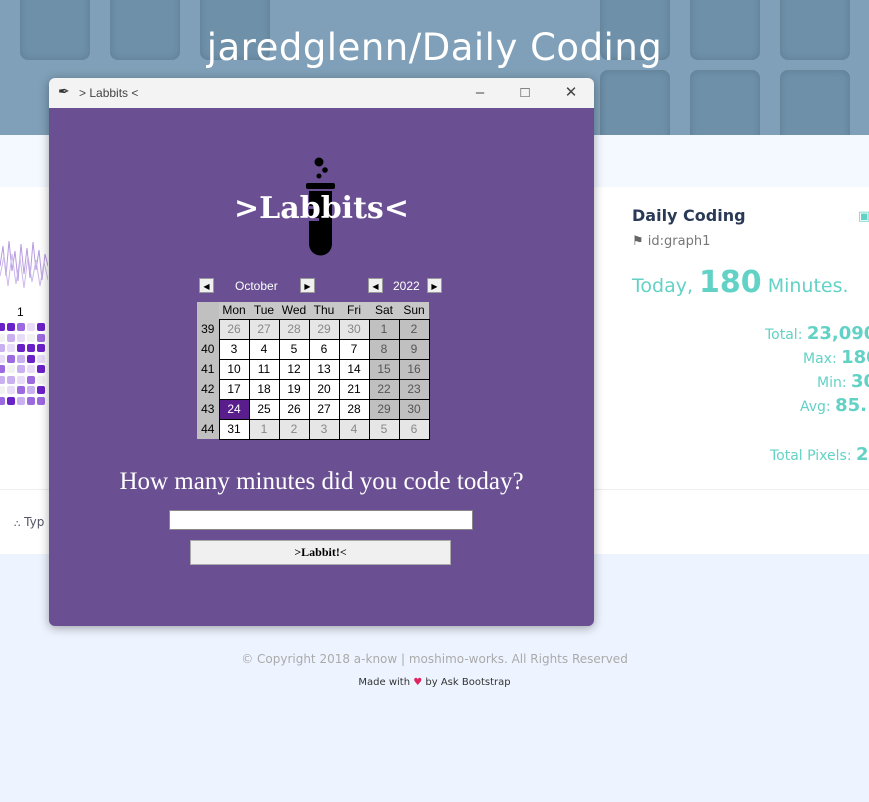 This screenshot has width=869, height=802. Describe the element at coordinates (208, 389) in the screenshot. I see `week-number: 42` at that location.